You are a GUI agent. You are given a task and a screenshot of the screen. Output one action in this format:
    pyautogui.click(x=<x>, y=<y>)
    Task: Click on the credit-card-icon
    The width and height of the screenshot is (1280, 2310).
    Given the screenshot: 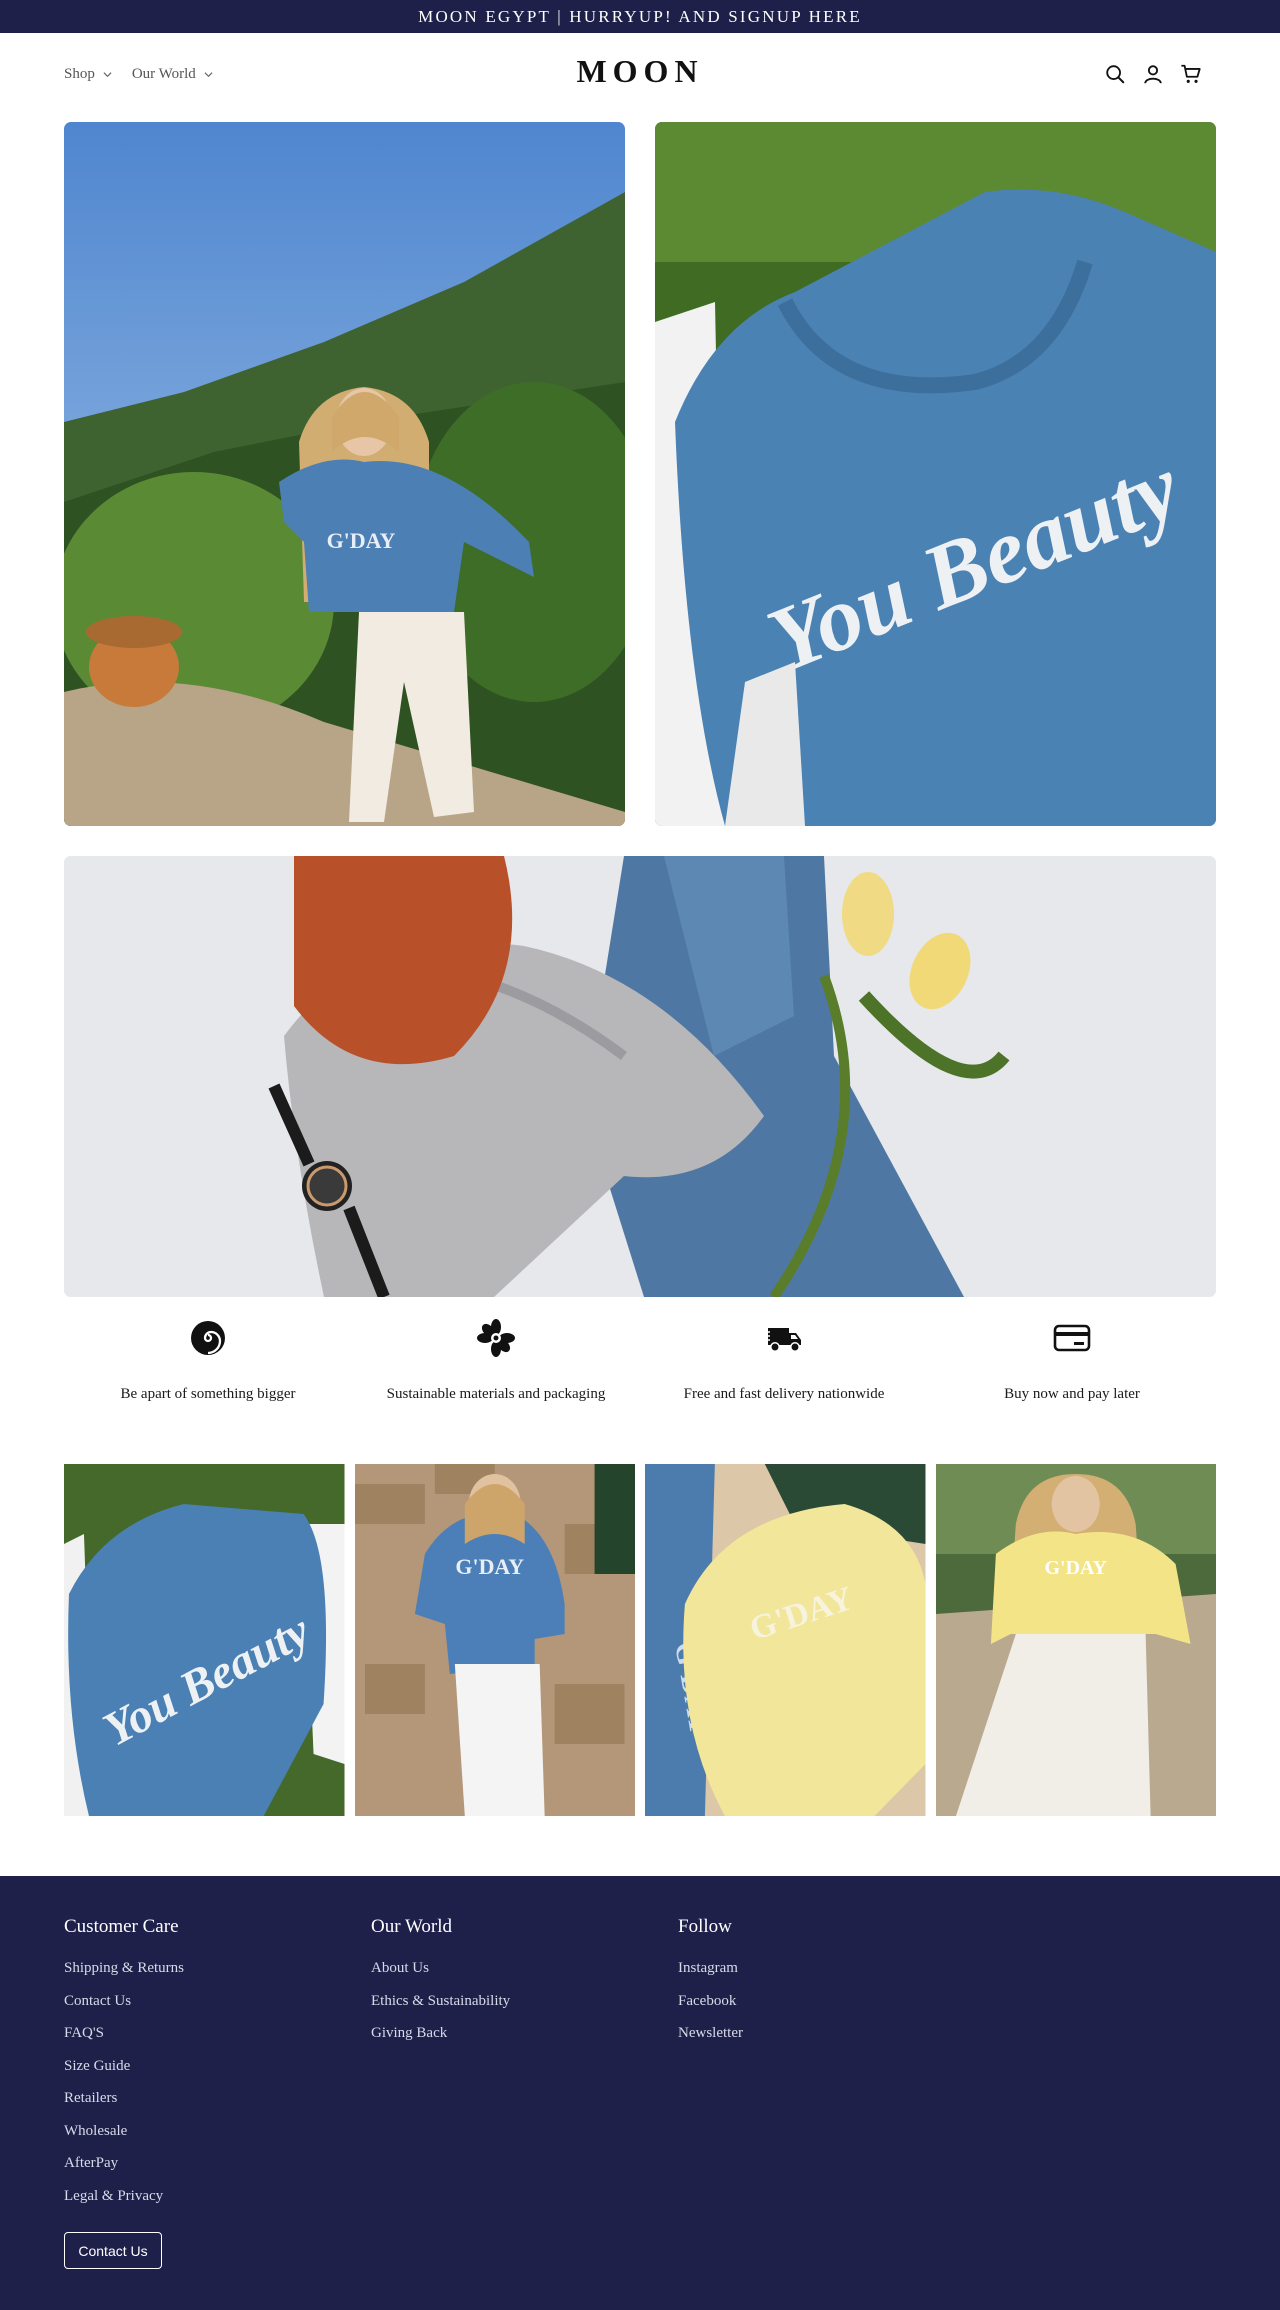 What is the action you would take?
    pyautogui.click(x=1072, y=1338)
    